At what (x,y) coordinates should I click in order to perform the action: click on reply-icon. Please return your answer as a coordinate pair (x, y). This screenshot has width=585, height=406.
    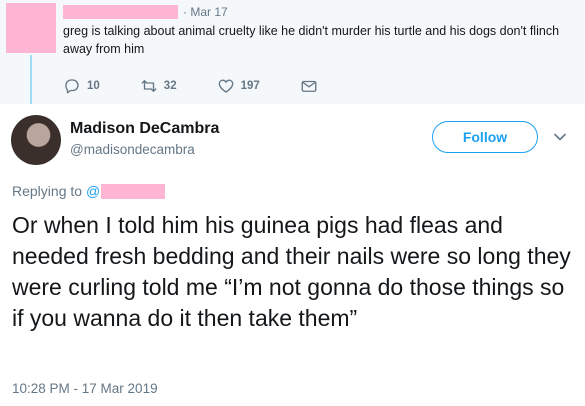
    Looking at the image, I should click on (72, 86).